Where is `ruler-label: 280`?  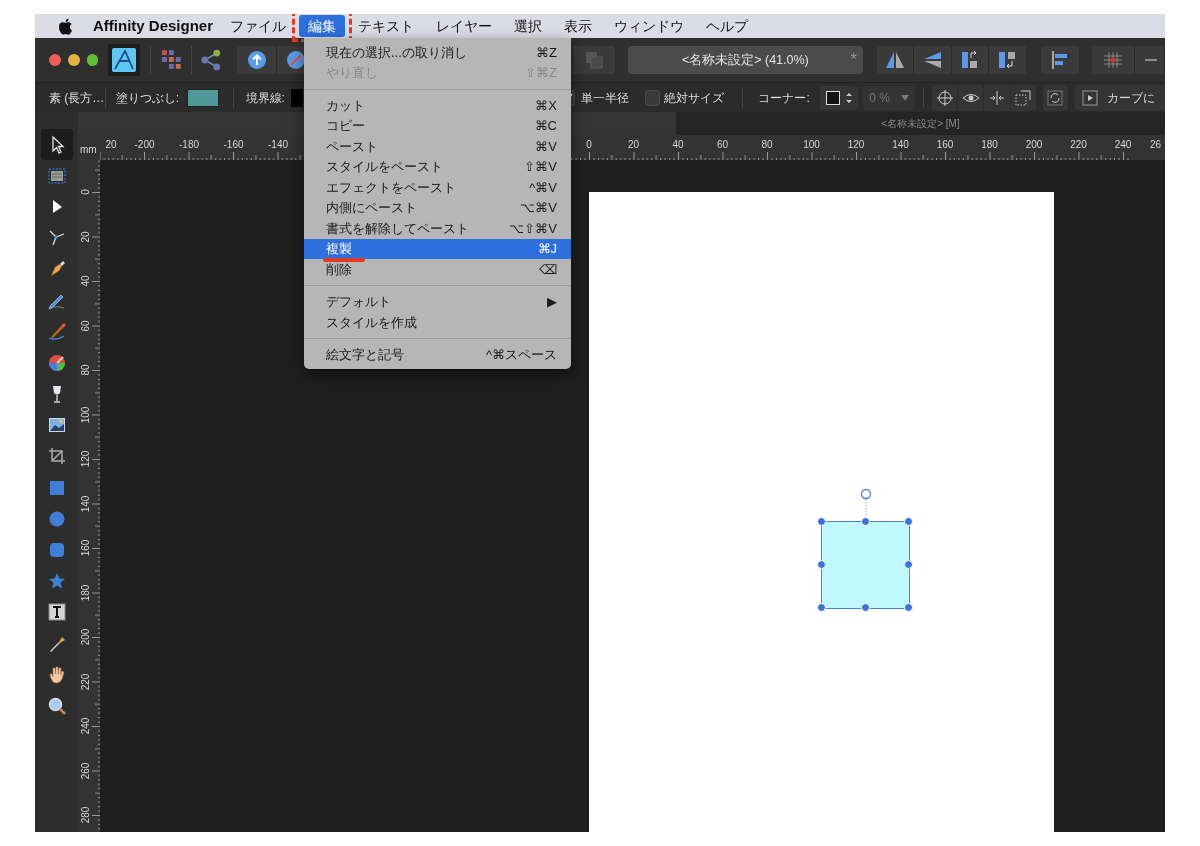
ruler-label: 280 is located at coordinates (86, 815).